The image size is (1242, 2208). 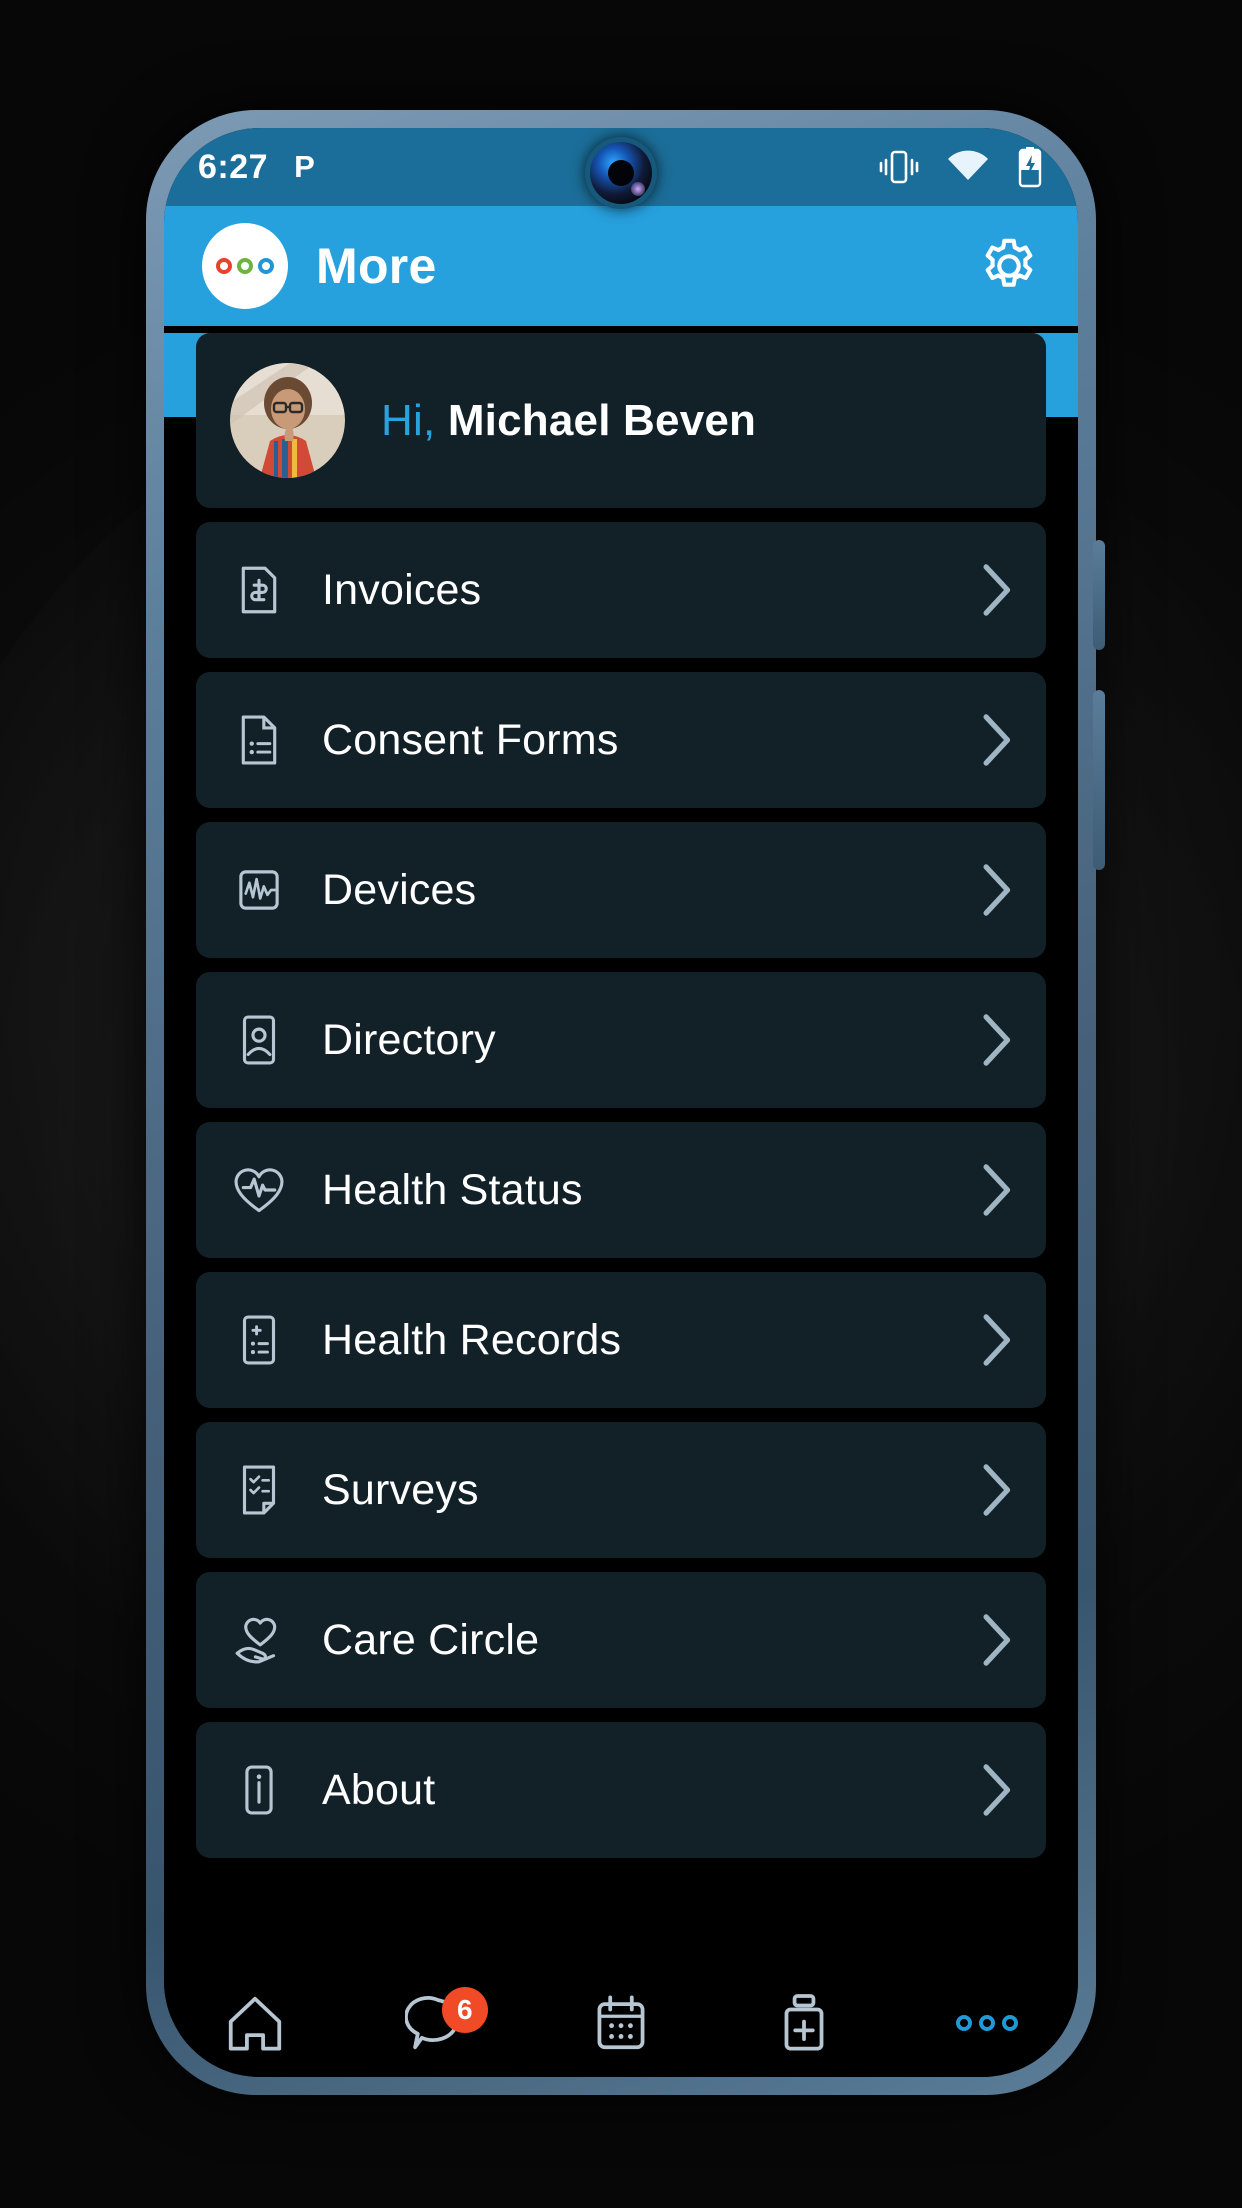 I want to click on menu-item-label: Invoices, so click(x=402, y=589).